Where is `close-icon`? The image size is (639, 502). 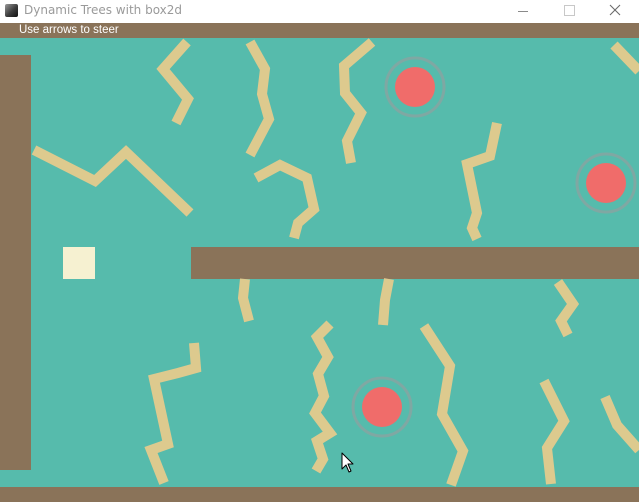
close-icon is located at coordinates (615, 10).